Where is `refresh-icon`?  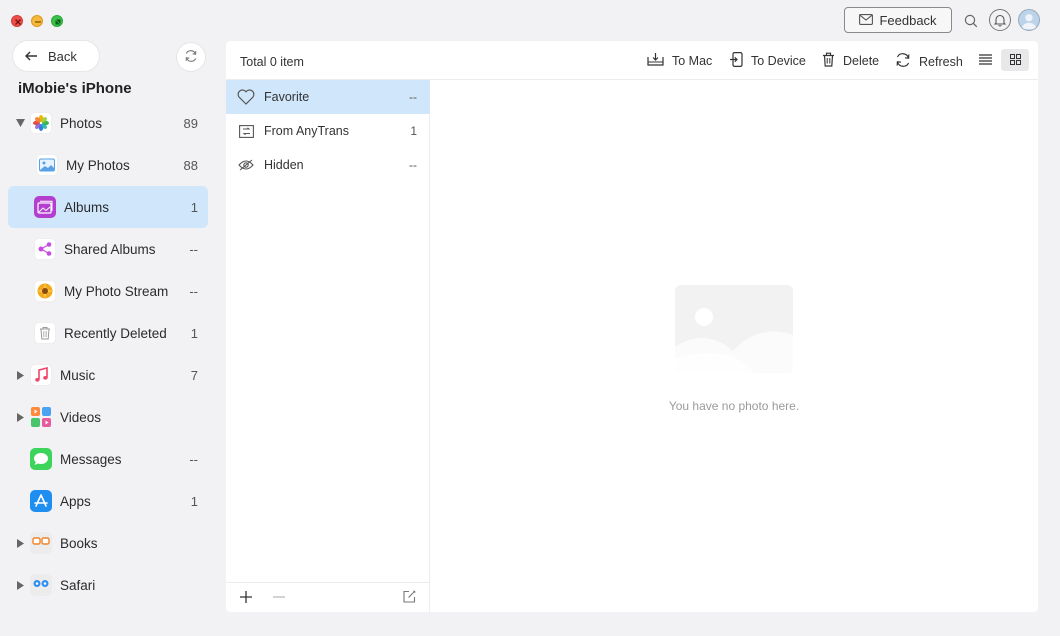
refresh-icon is located at coordinates (903, 61).